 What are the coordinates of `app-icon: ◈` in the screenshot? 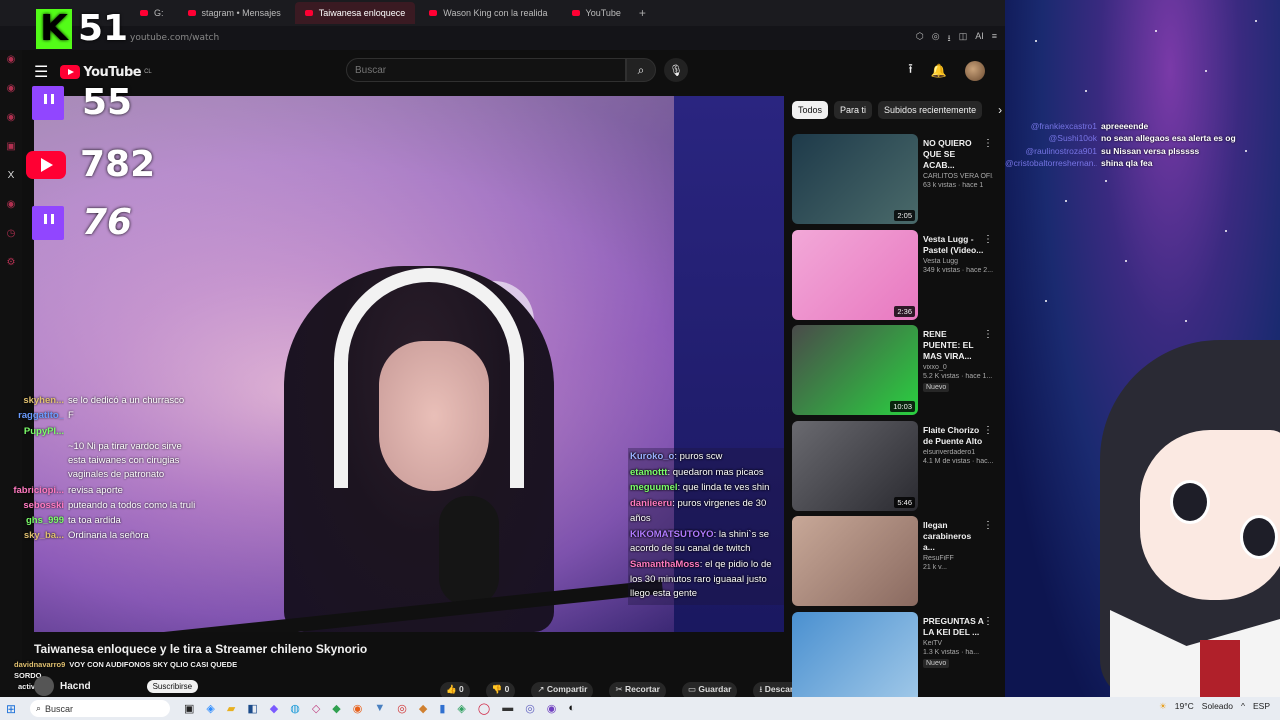 It's located at (461, 708).